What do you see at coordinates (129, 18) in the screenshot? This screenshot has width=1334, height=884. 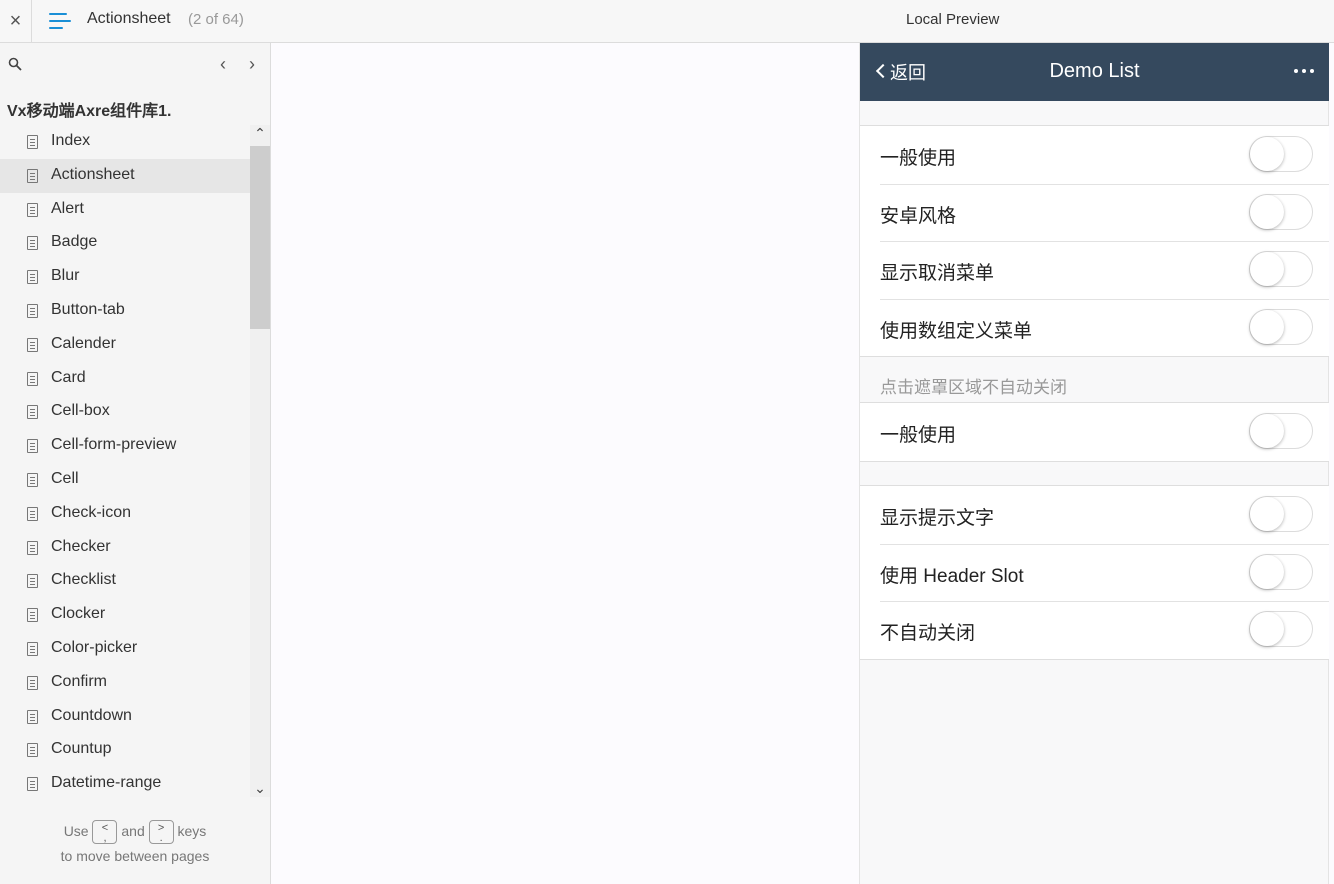 I see `current-page-name: Actionsheet` at bounding box center [129, 18].